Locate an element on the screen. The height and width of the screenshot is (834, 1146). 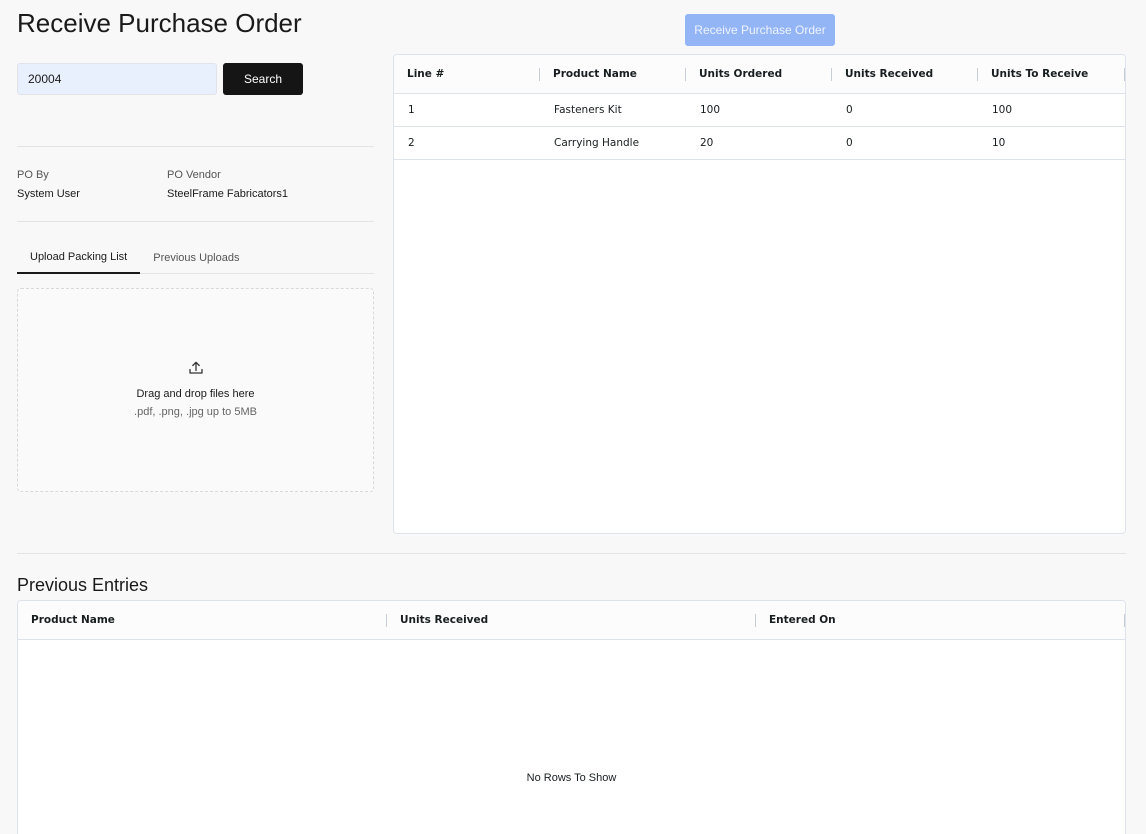
column-header-entered-on: Entered On is located at coordinates (940, 620).